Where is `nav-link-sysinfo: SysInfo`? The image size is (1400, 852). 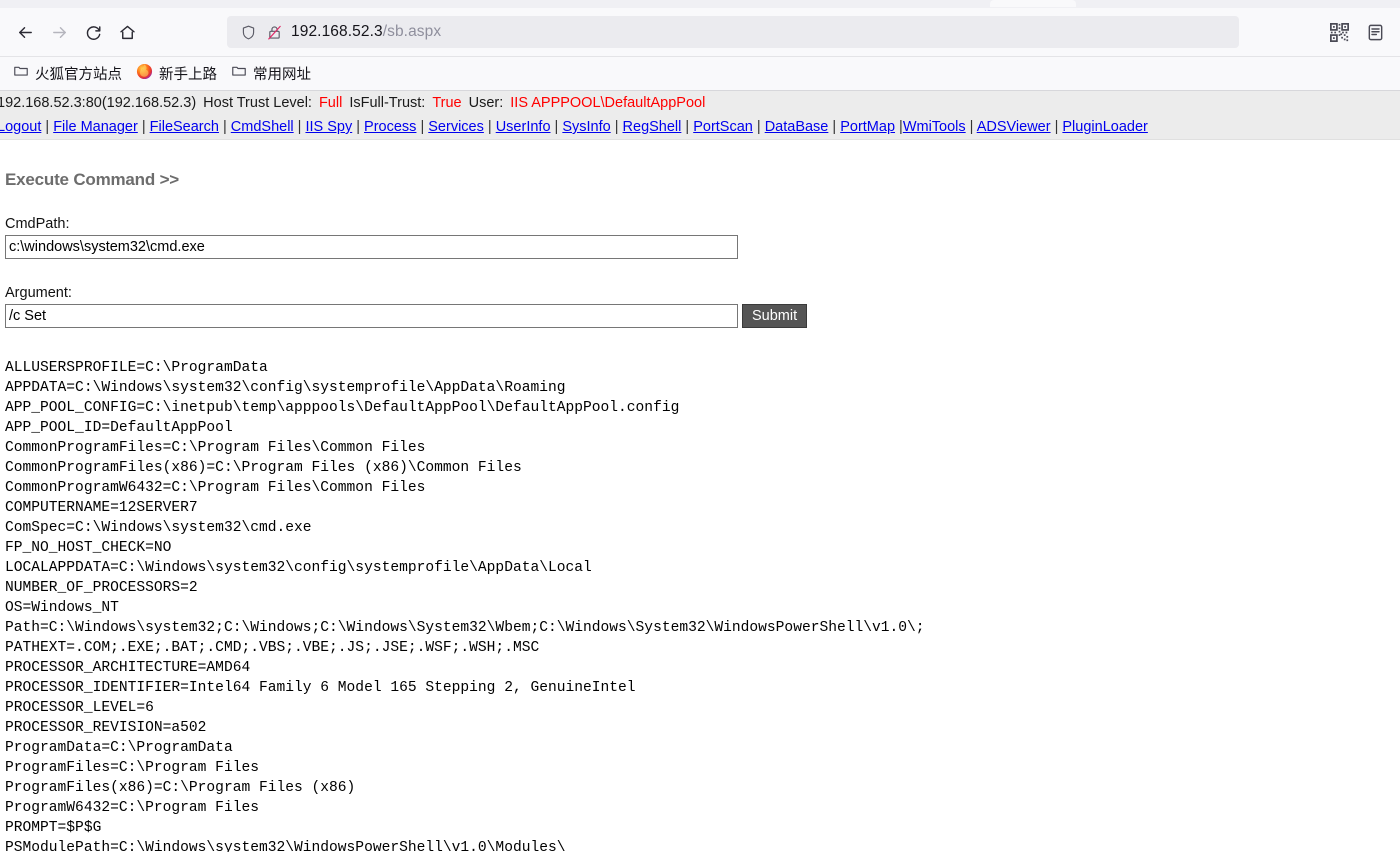 nav-link-sysinfo: SysInfo is located at coordinates (586, 127).